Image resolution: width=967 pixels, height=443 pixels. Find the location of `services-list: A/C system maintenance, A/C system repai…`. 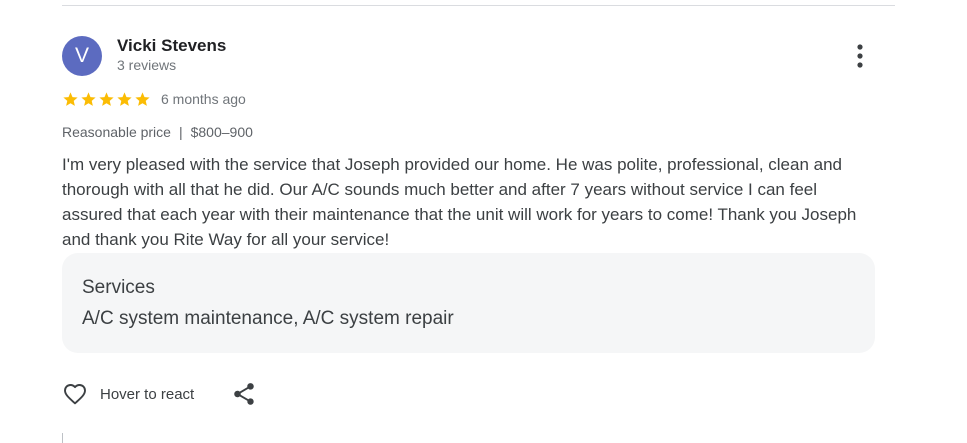

services-list: A/C system maintenance, A/C system repai… is located at coordinates (268, 318).